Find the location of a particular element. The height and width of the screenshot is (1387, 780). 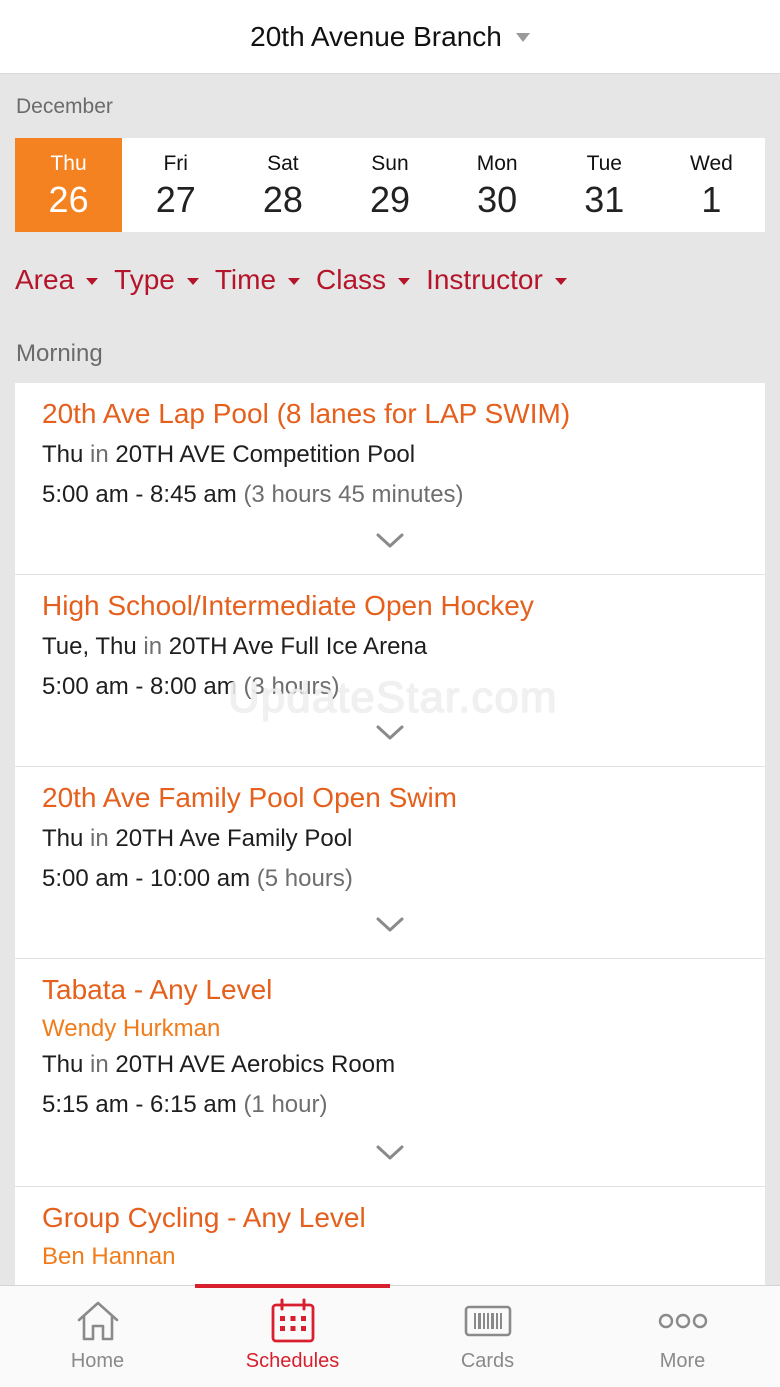

class-days: Tue, Thu is located at coordinates (89, 646).